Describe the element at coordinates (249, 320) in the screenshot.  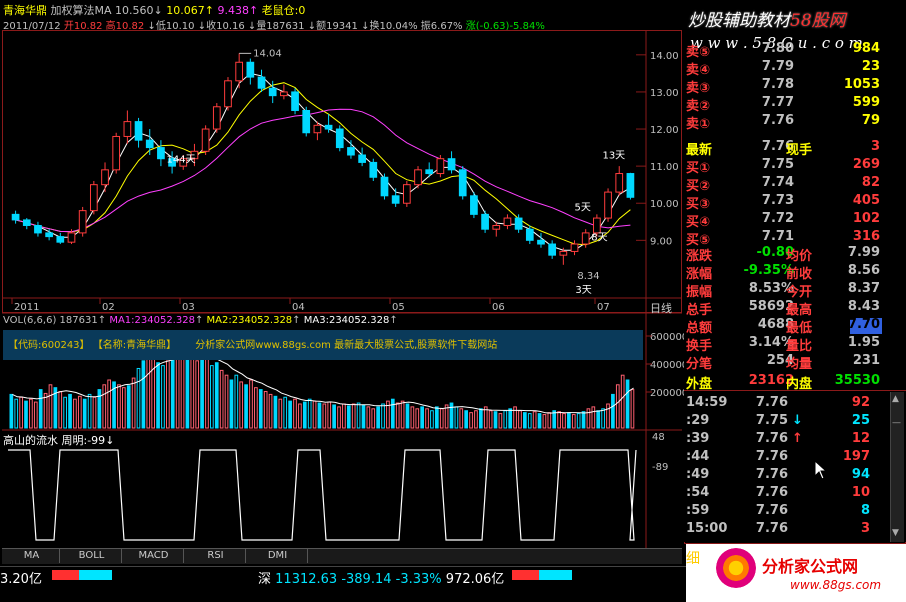
I see `vol-ma2: MA2:234052.328` at that location.